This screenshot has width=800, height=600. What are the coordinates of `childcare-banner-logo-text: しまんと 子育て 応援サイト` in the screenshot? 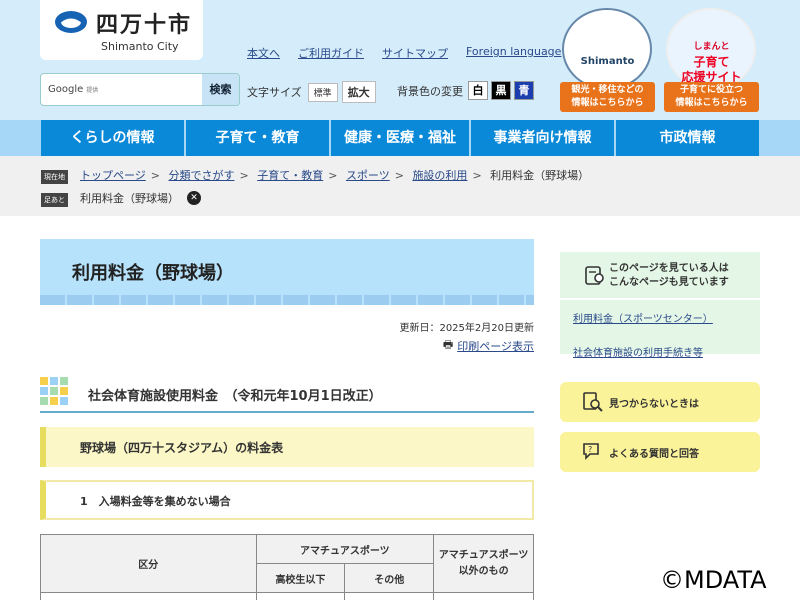 It's located at (711, 63).